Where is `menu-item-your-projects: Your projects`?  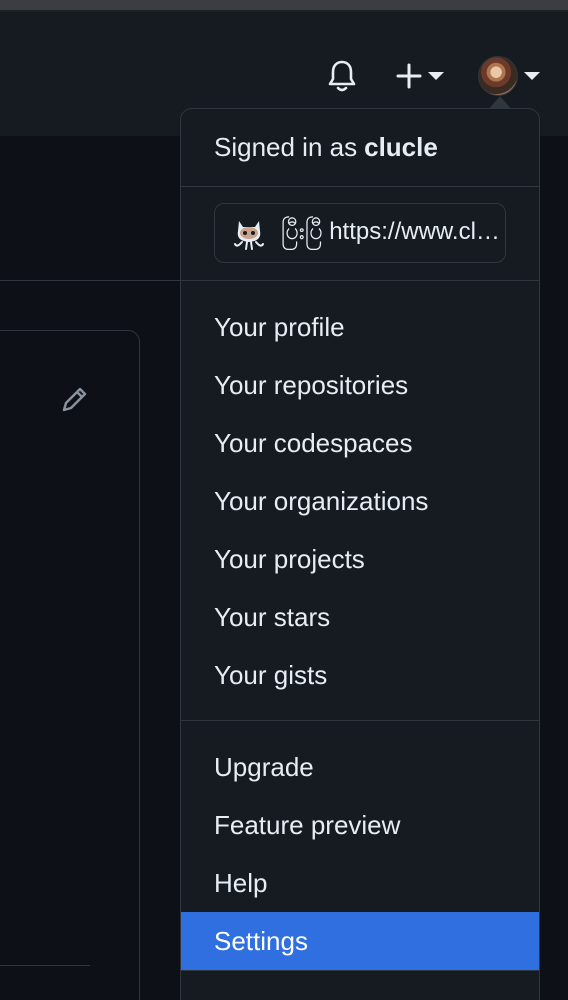
menu-item-your-projects: Your projects is located at coordinates (360, 559).